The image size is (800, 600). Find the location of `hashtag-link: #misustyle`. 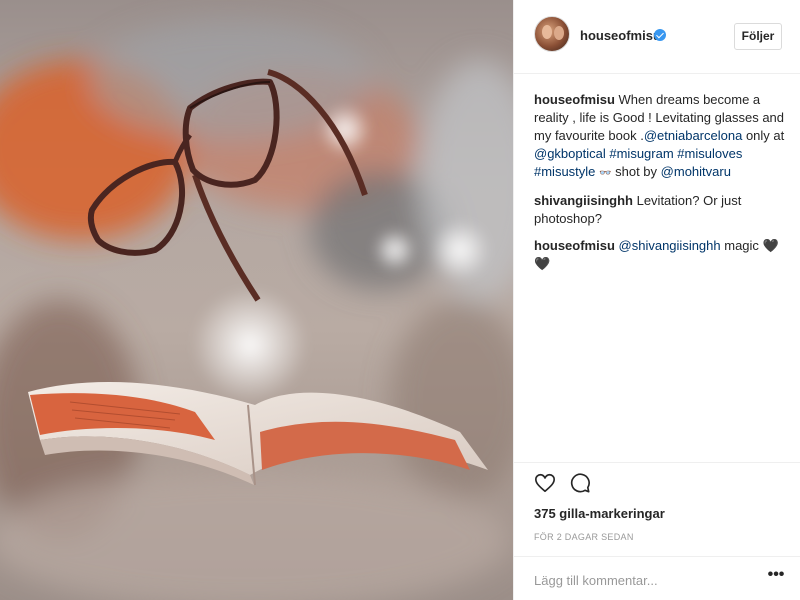

hashtag-link: #misustyle is located at coordinates (564, 171).